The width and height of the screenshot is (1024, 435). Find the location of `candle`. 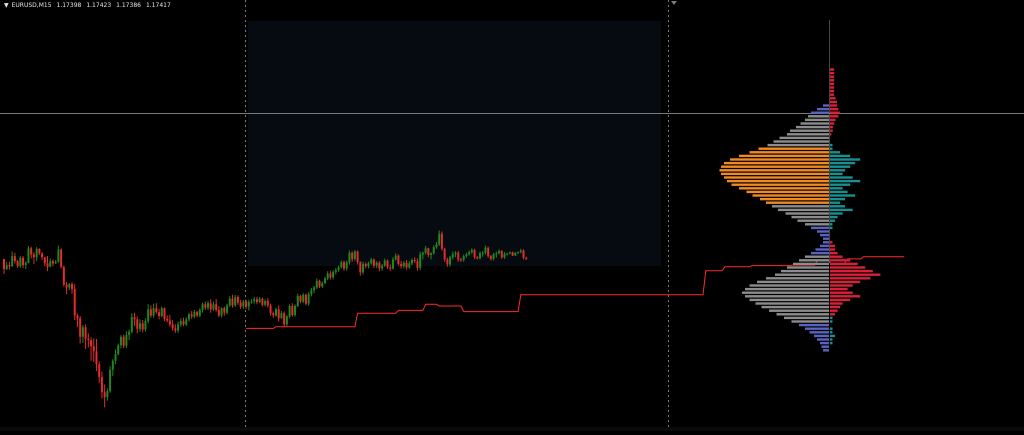

candle is located at coordinates (289, 311).